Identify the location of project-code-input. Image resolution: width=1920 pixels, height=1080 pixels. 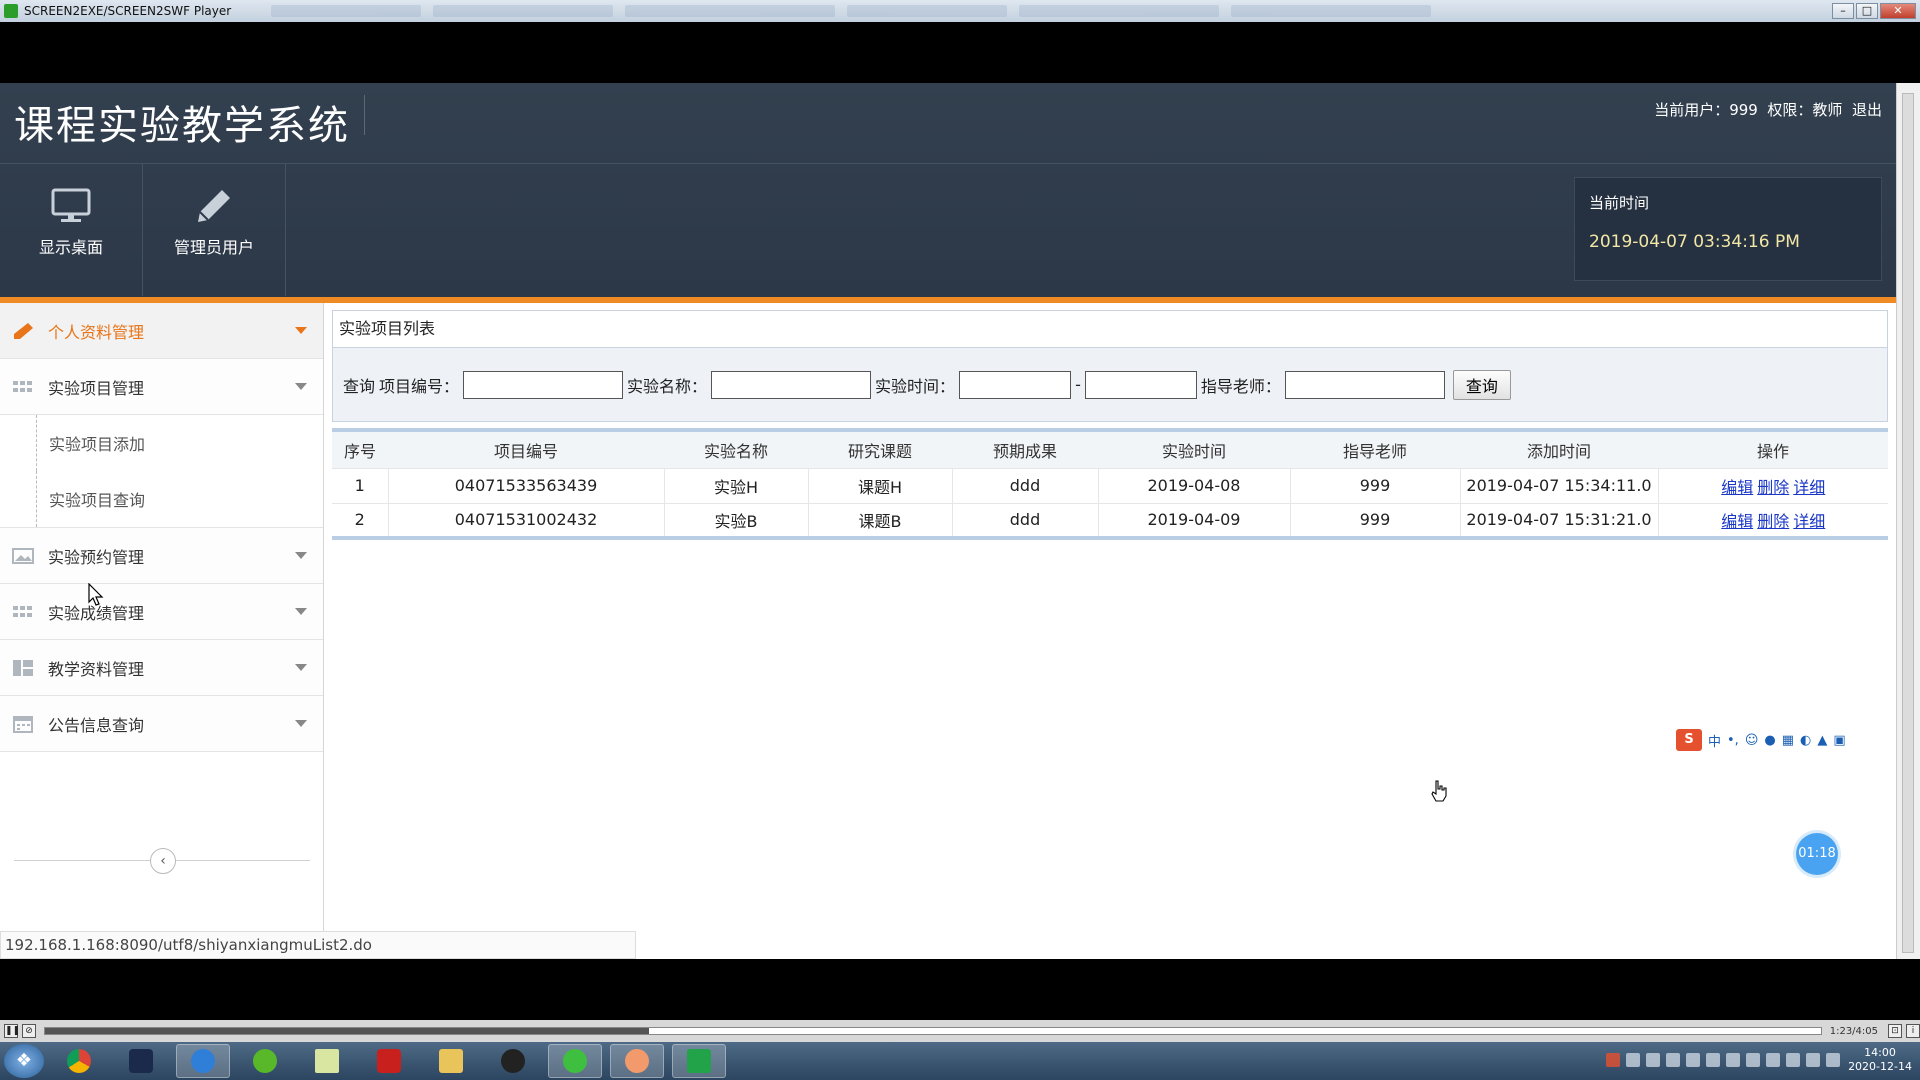
(543, 384).